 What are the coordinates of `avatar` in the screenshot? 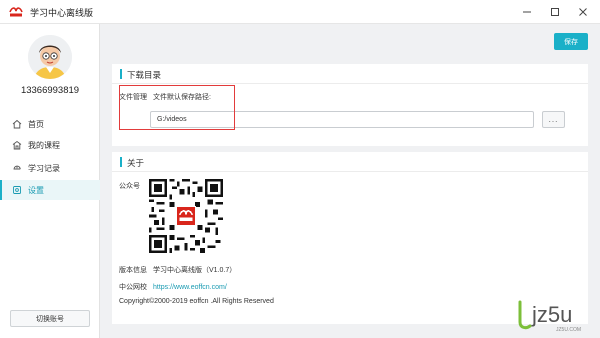 It's located at (50, 57).